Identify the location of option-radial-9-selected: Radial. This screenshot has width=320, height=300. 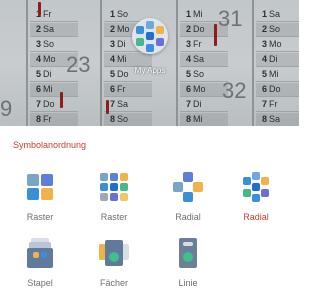
(256, 202).